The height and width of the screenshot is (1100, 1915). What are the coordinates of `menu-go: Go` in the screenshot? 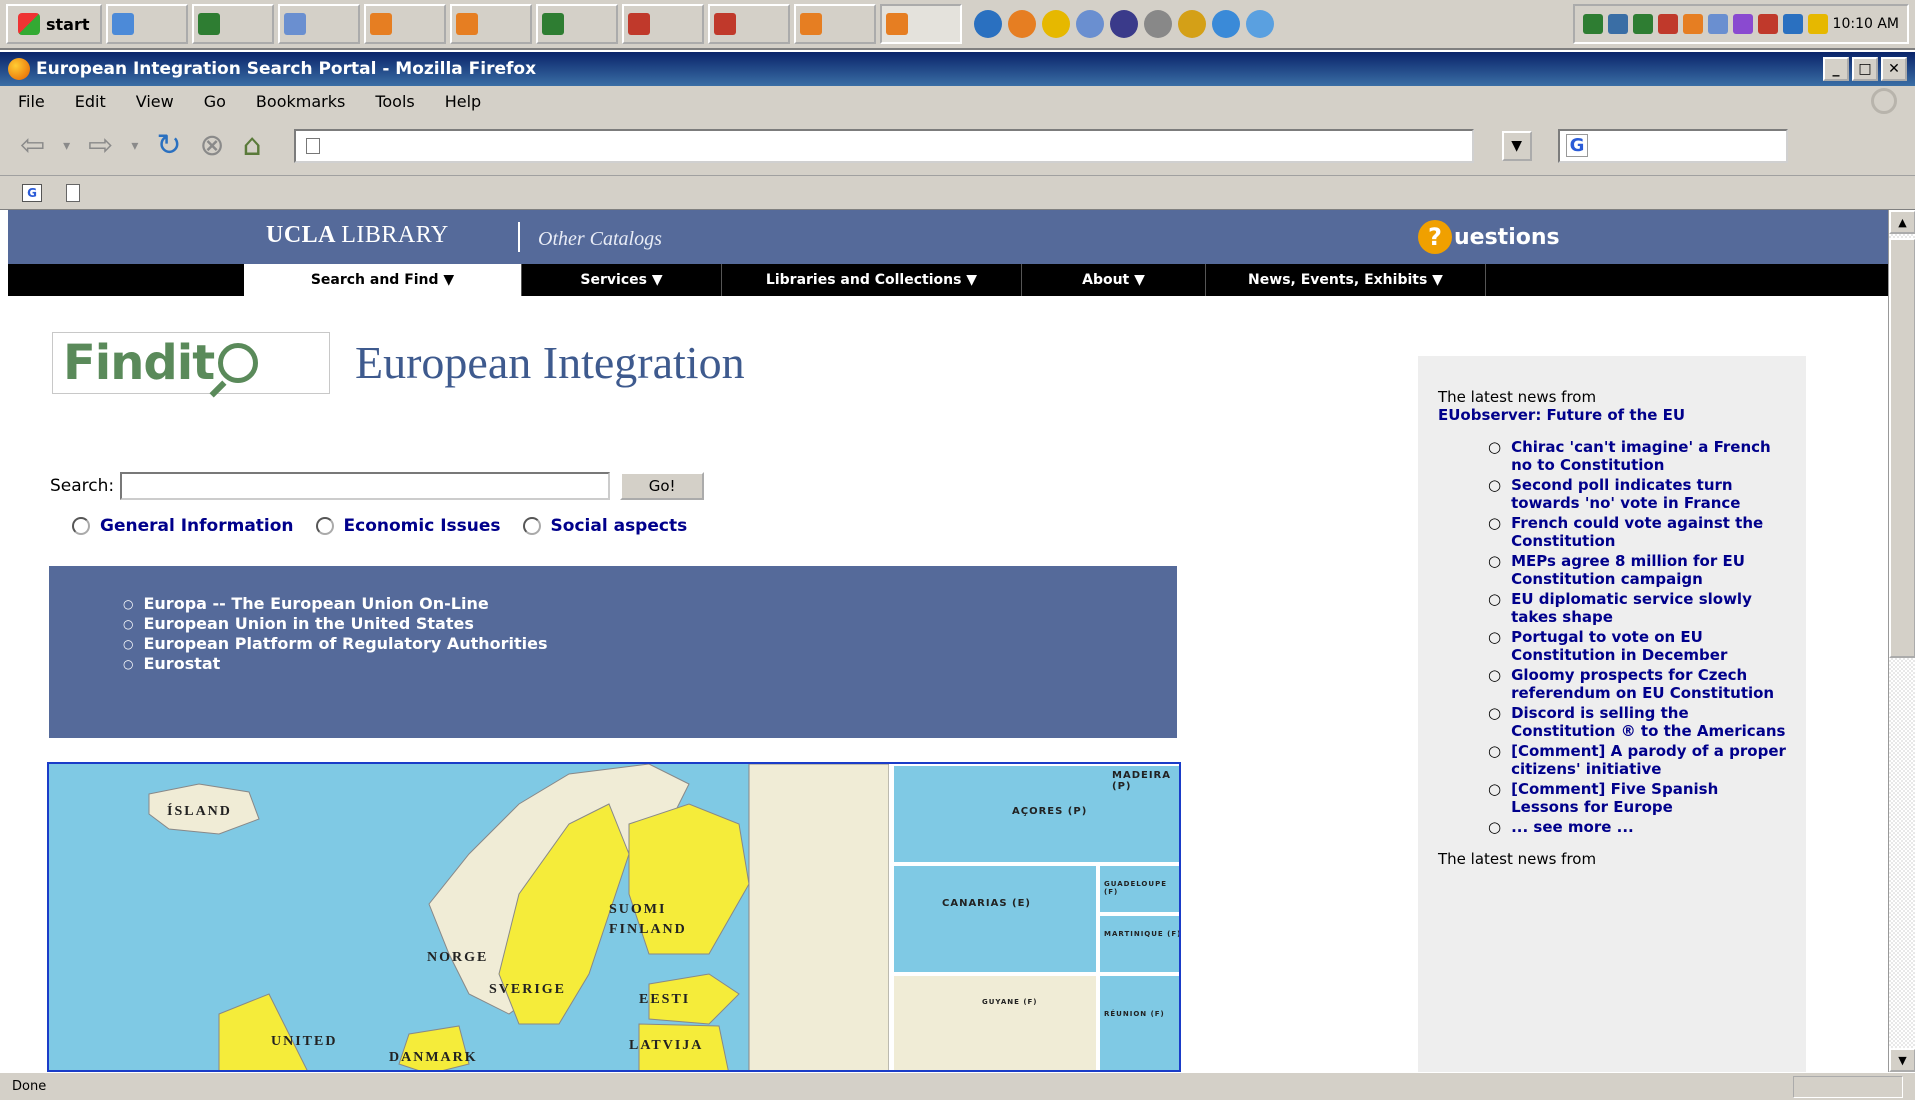 It's located at (215, 101).